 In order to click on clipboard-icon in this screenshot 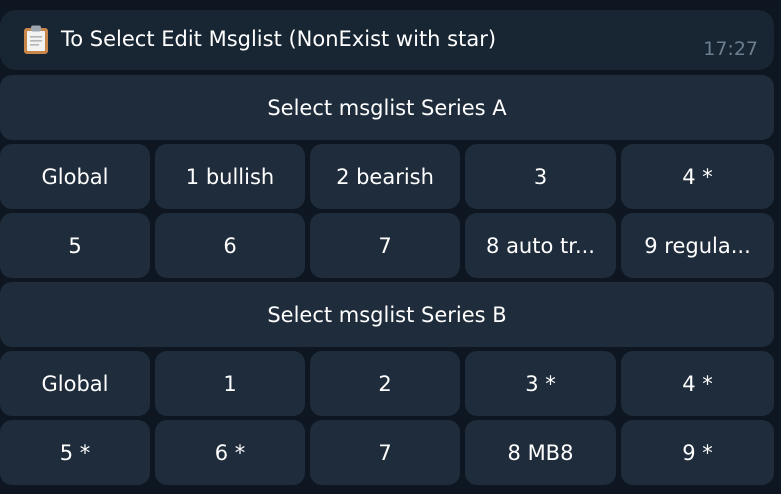, I will do `click(36, 40)`.